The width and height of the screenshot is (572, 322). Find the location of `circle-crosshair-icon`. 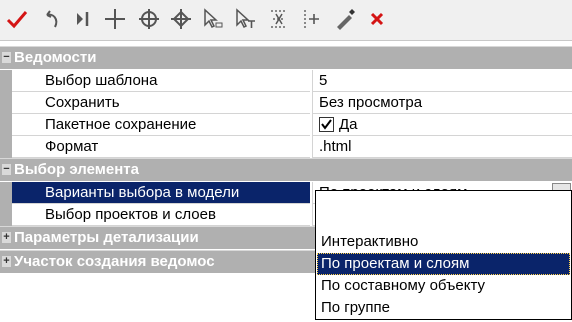

circle-crosshair-icon is located at coordinates (149, 19).